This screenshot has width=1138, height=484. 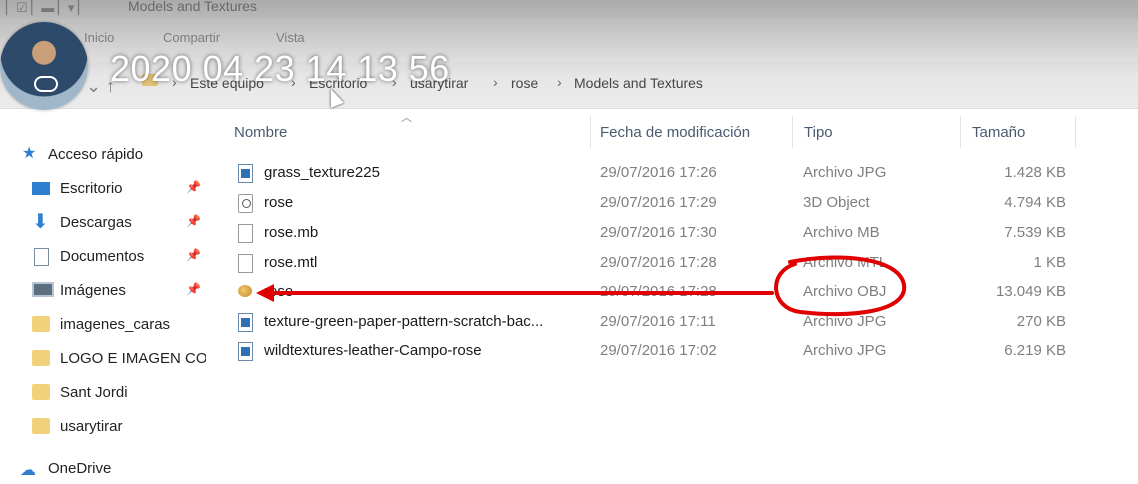 I want to click on pictures-icon, so click(x=43, y=289).